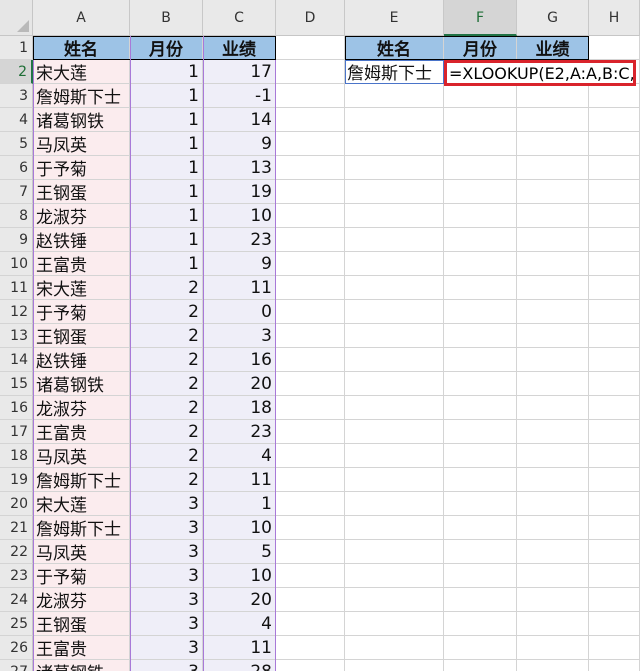  I want to click on row-header-4: 4, so click(16, 120).